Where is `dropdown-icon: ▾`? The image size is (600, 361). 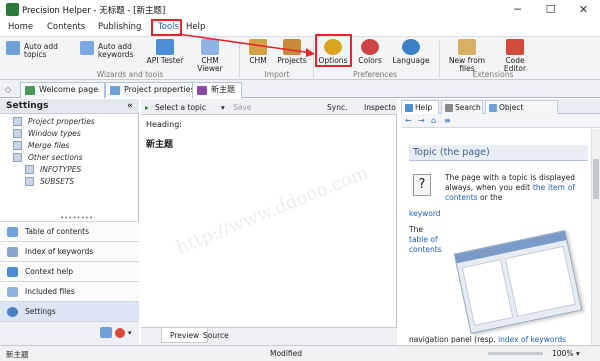 dropdown-icon: ▾ is located at coordinates (223, 107).